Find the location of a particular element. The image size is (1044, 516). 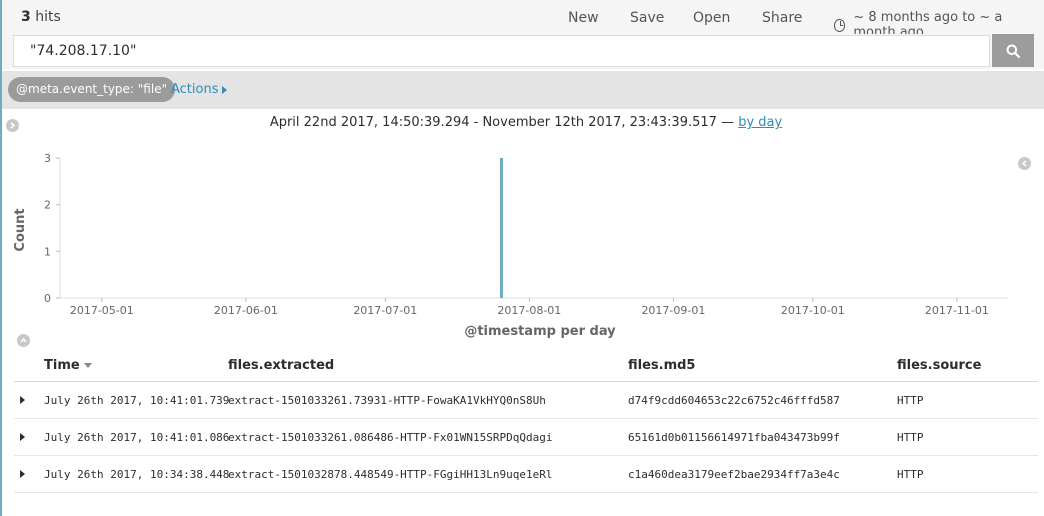

y-tick-label: 2 is located at coordinates (47, 205).